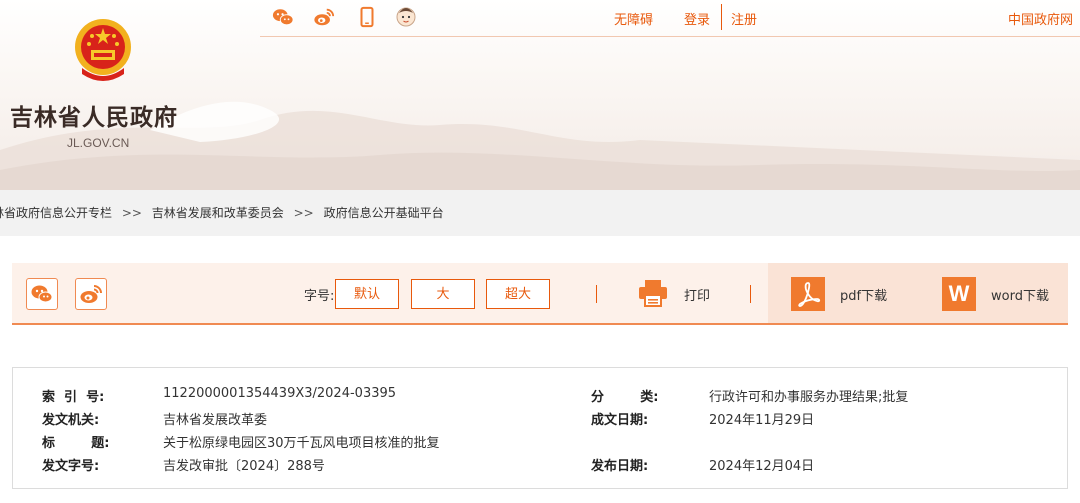 This screenshot has height=503, width=1080. I want to click on share-weibo-button, so click(91, 294).